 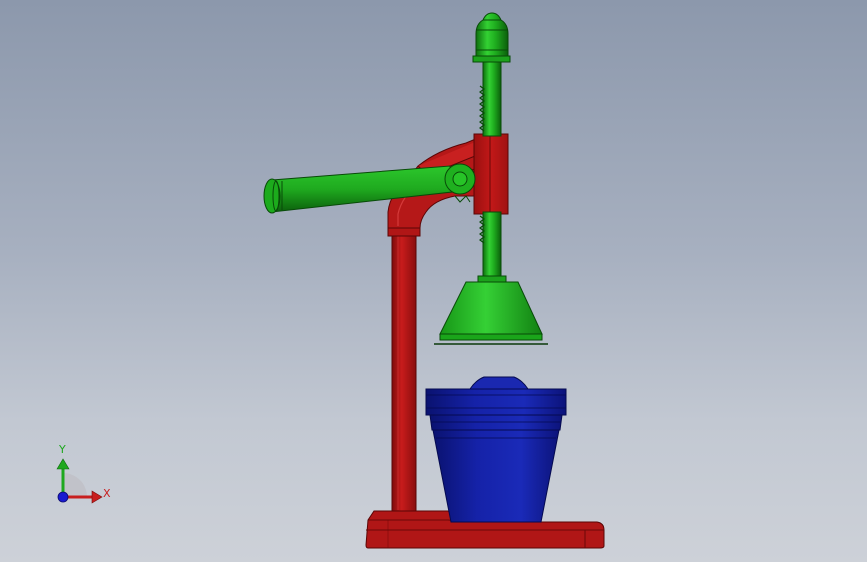 What do you see at coordinates (63, 497) in the screenshot?
I see `z-axis-dot` at bounding box center [63, 497].